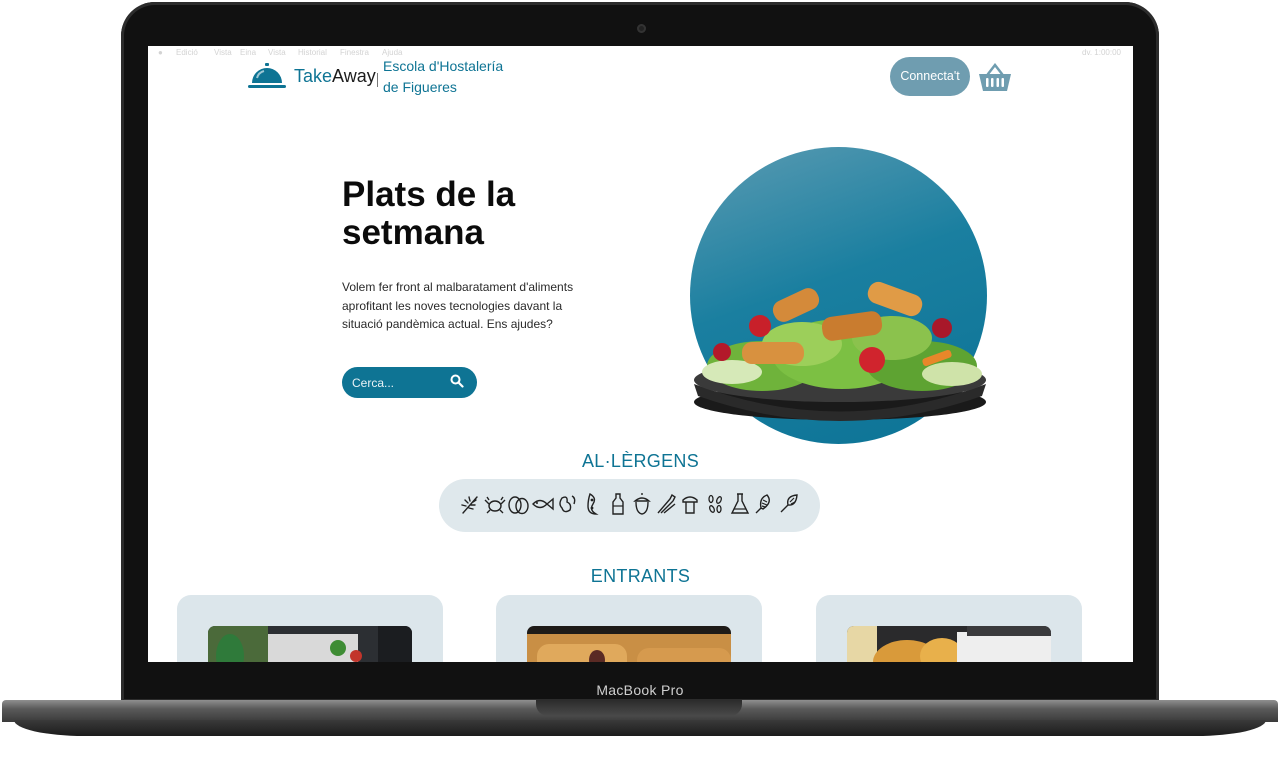 Image resolution: width=1280 pixels, height=760 pixels. What do you see at coordinates (543, 504) in the screenshot?
I see `fish-icon` at bounding box center [543, 504].